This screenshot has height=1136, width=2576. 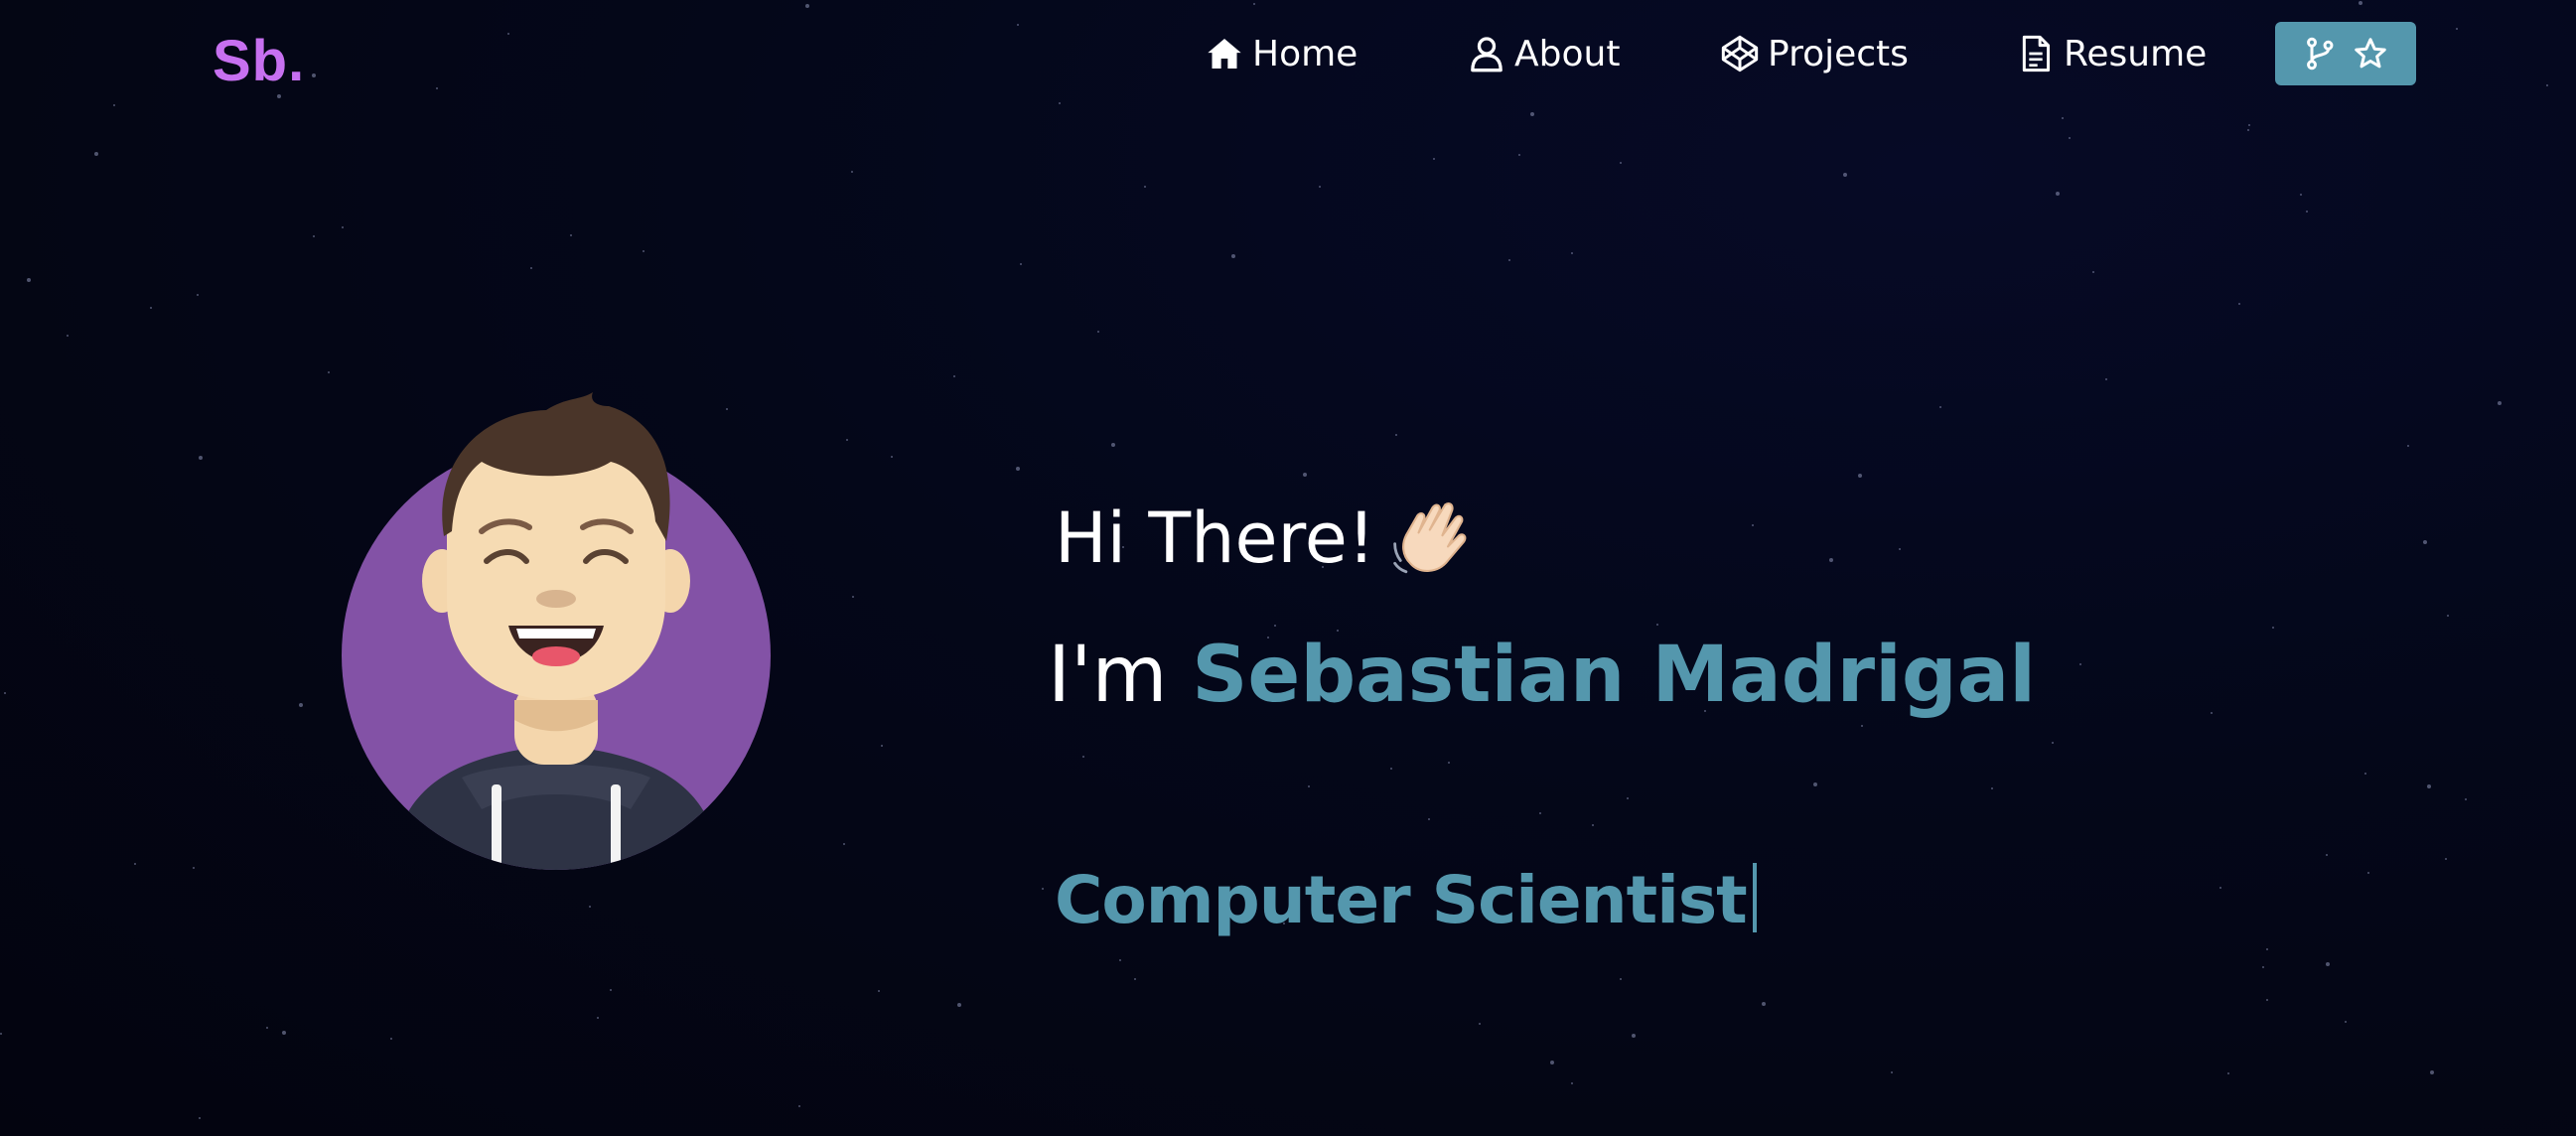 I want to click on greeting-heading: Hi There!, so click(x=1267, y=538).